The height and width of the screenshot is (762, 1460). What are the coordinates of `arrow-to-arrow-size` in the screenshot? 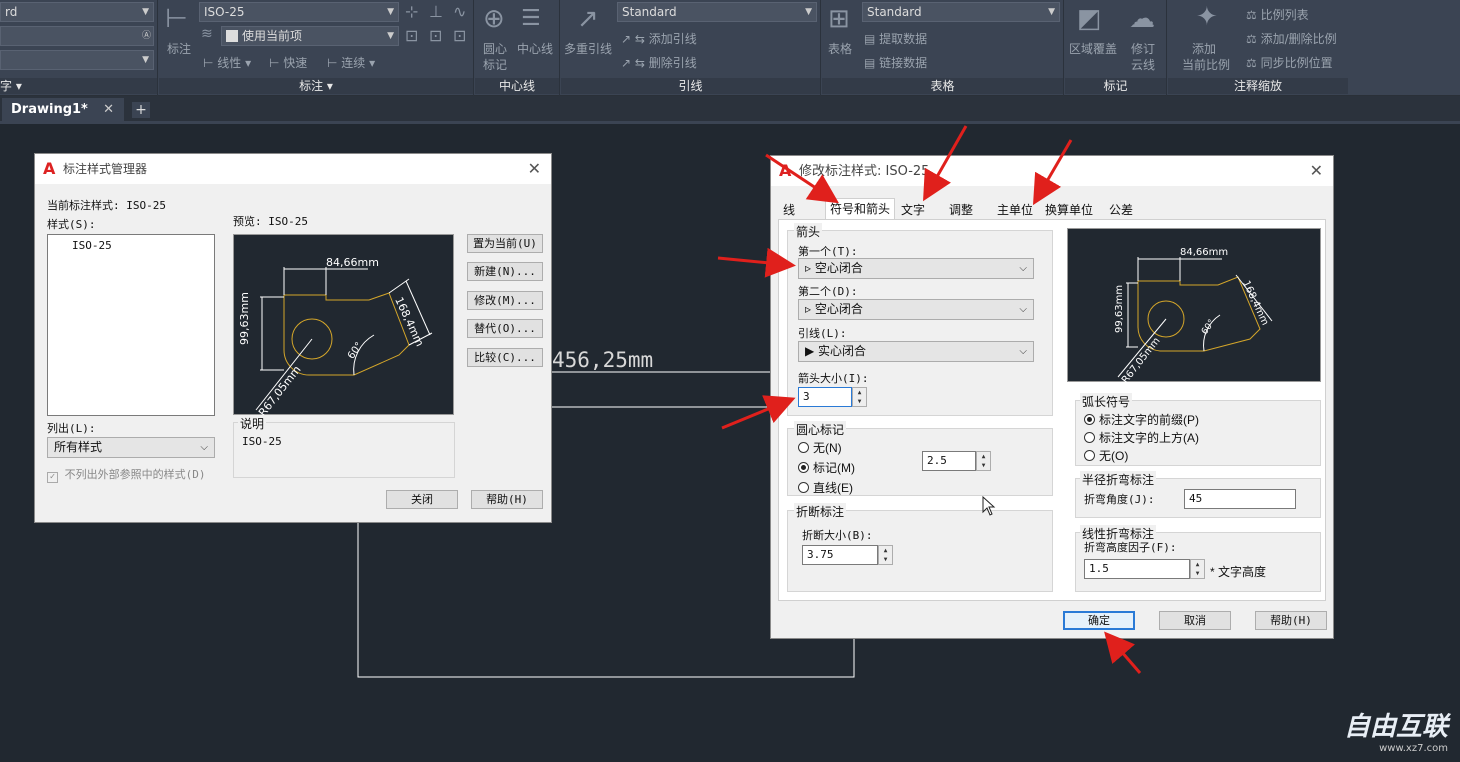 It's located at (758, 412).